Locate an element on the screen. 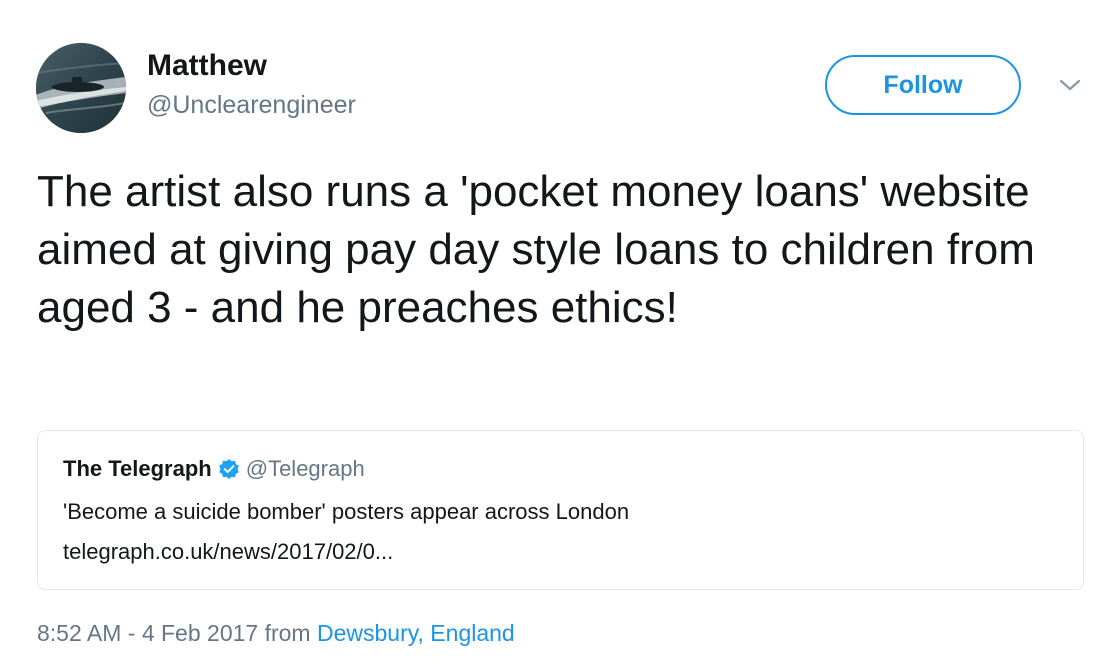 This screenshot has height=665, width=1114. avatar is located at coordinates (81, 88).